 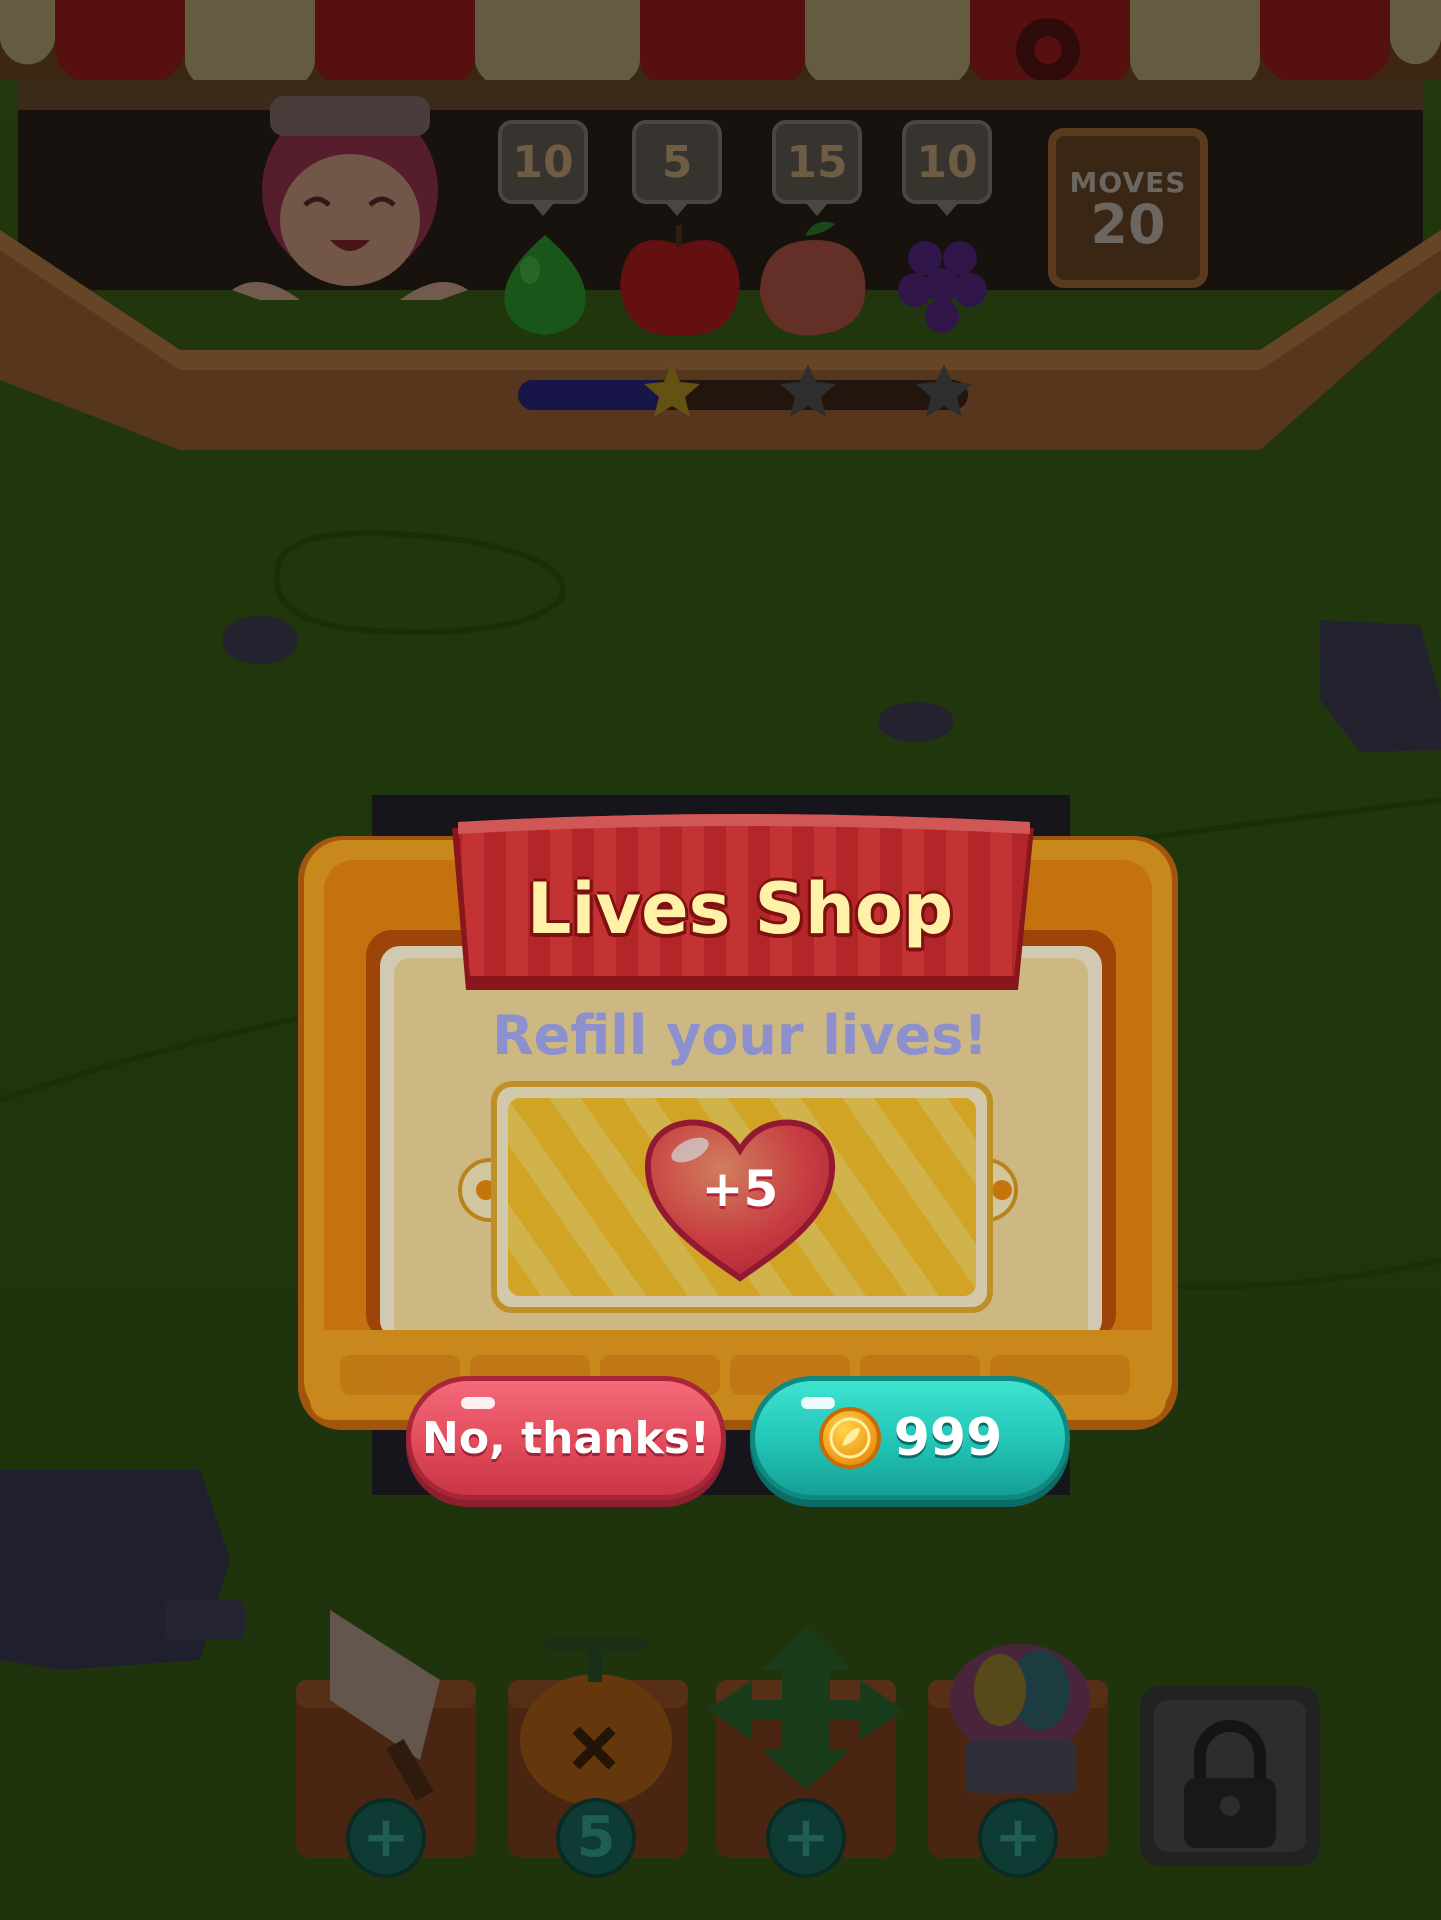 What do you see at coordinates (386, 1838) in the screenshot?
I see `booster-badge-carrot-hammer: +` at bounding box center [386, 1838].